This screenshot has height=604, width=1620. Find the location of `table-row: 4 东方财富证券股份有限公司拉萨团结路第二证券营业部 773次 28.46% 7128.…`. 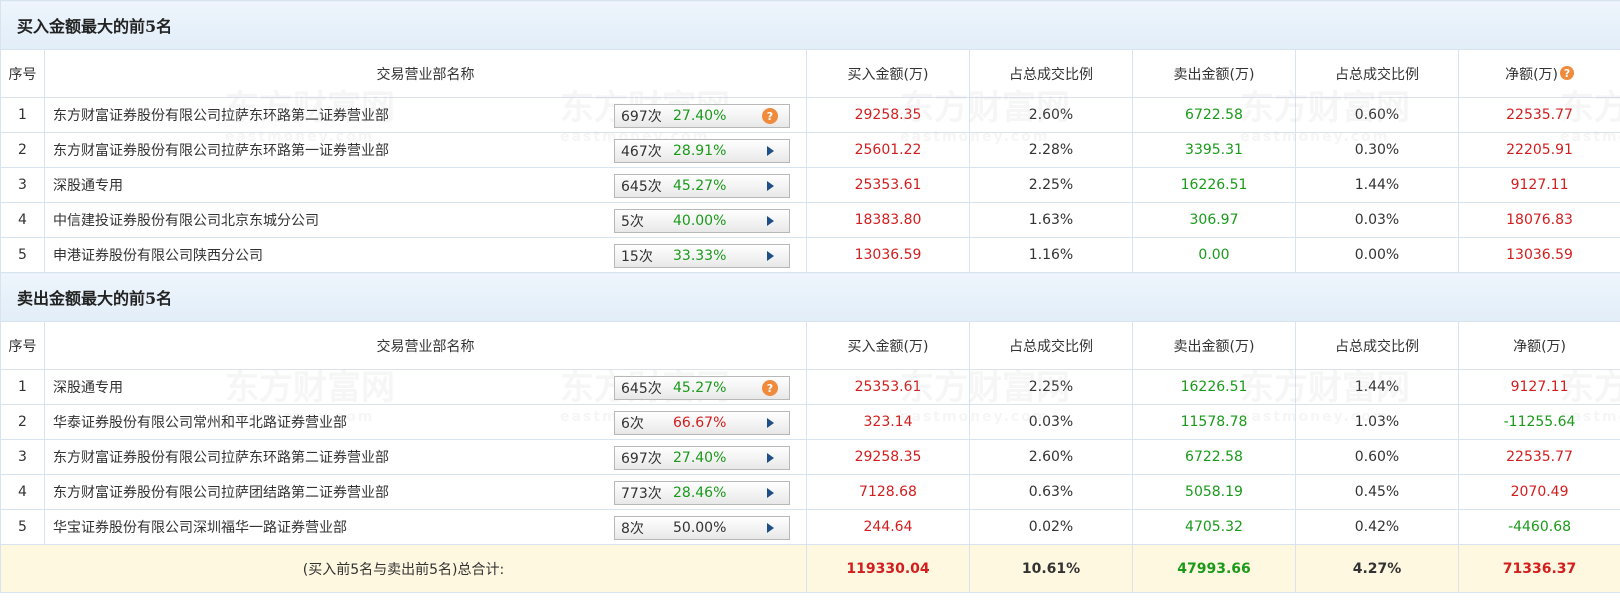

table-row: 4 东方财富证券股份有限公司拉萨团结路第二证券营业部 773次 28.46% 7128.… is located at coordinates (810, 492).